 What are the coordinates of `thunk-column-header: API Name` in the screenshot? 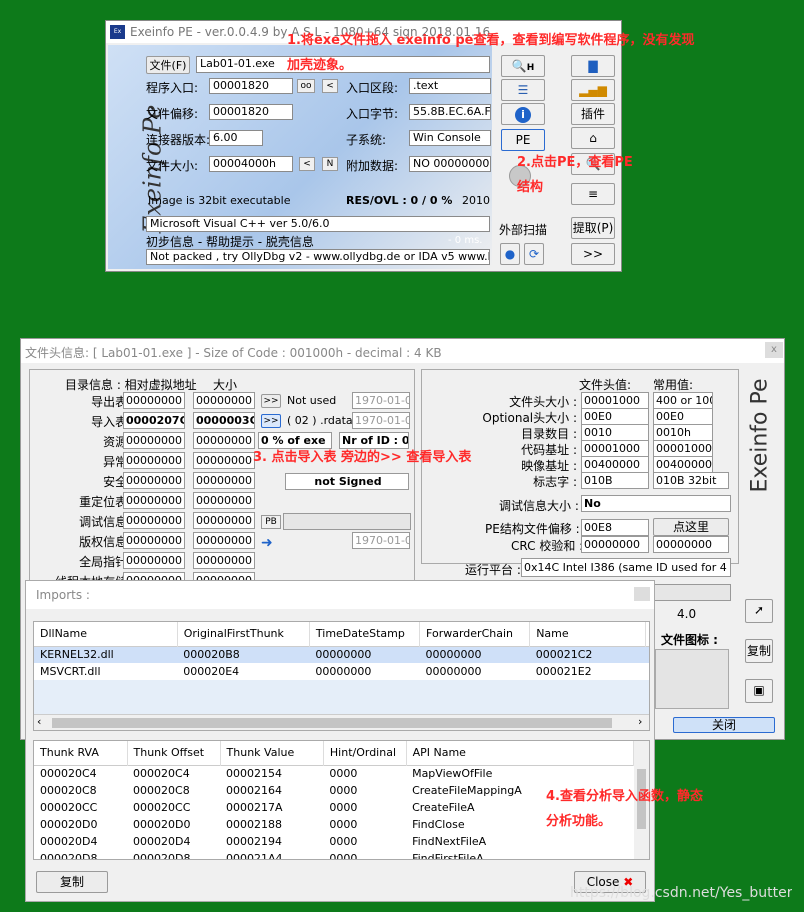 It's located at (520, 753).